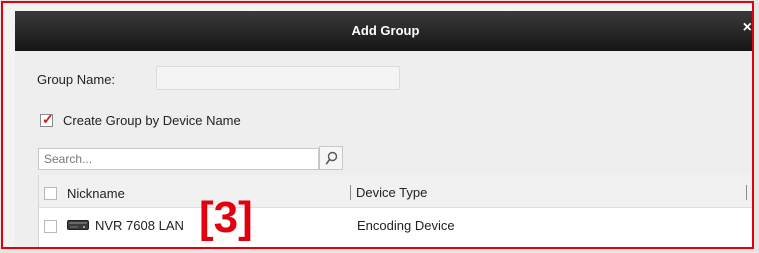 This screenshot has width=759, height=253. What do you see at coordinates (178, 159) in the screenshot?
I see `search-input` at bounding box center [178, 159].